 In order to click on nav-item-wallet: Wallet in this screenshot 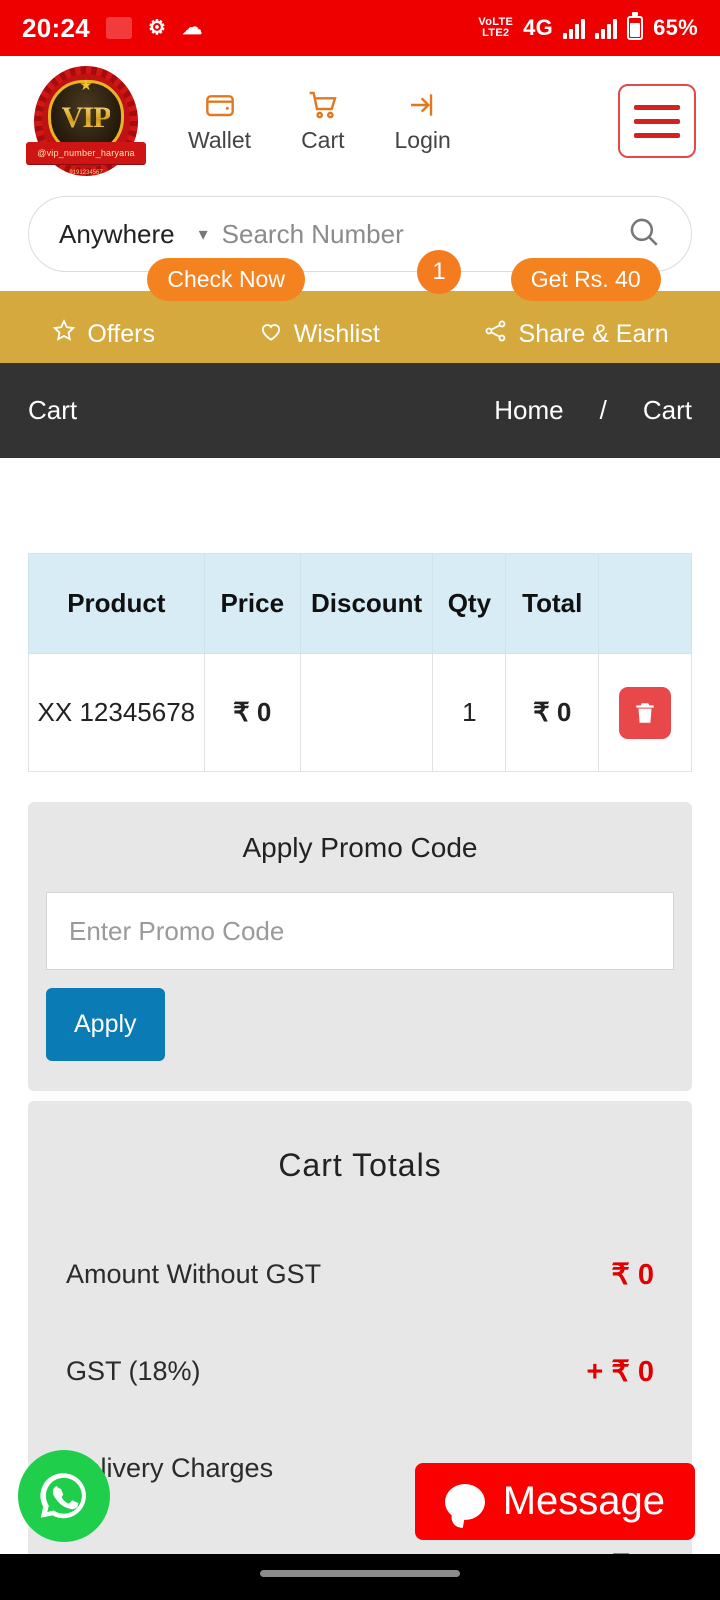, I will do `click(219, 121)`.